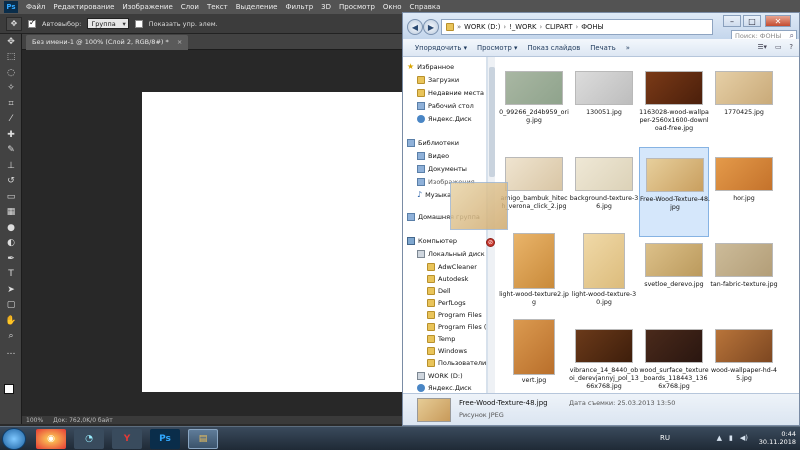 This screenshot has width=800, height=450. I want to click on nav-libraries: Библиотеки, so click(433, 143).